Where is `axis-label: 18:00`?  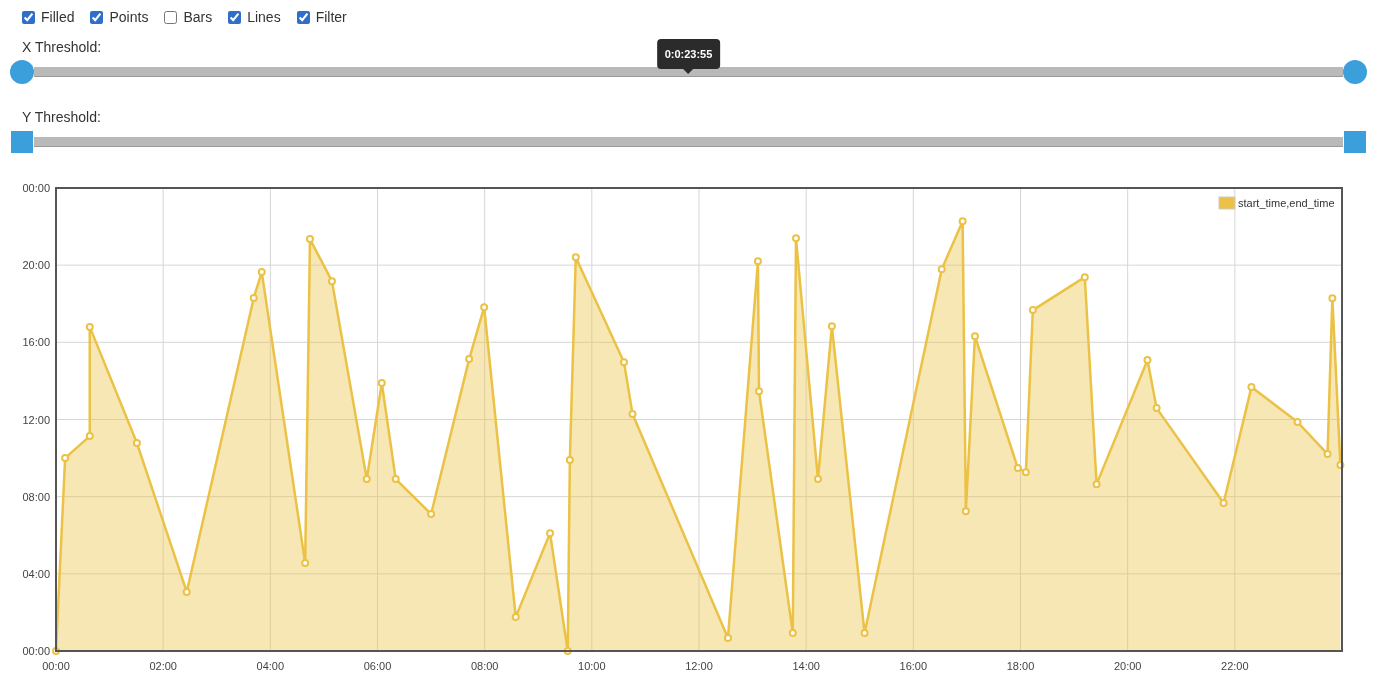
axis-label: 18:00 is located at coordinates (1020, 666).